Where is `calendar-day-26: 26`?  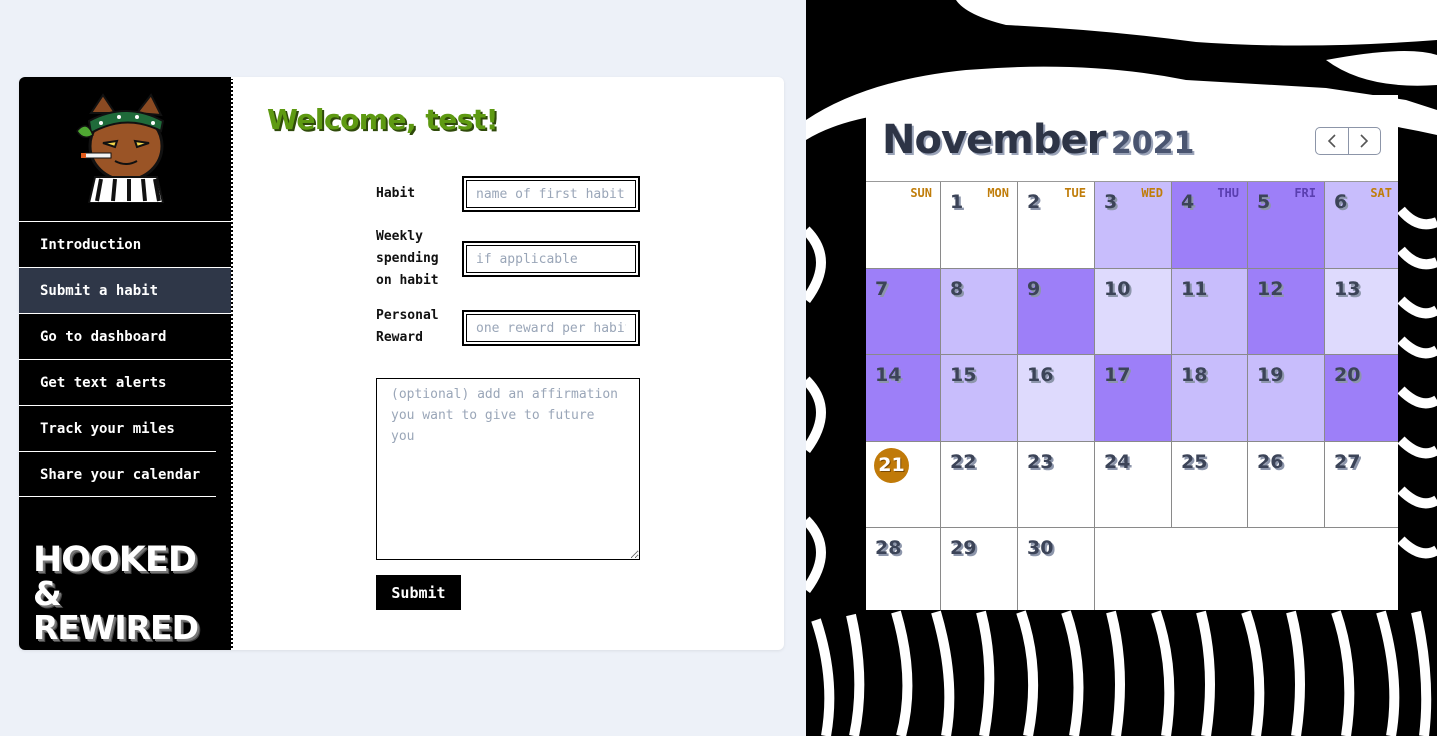 calendar-day-26: 26 is located at coordinates (1286, 485).